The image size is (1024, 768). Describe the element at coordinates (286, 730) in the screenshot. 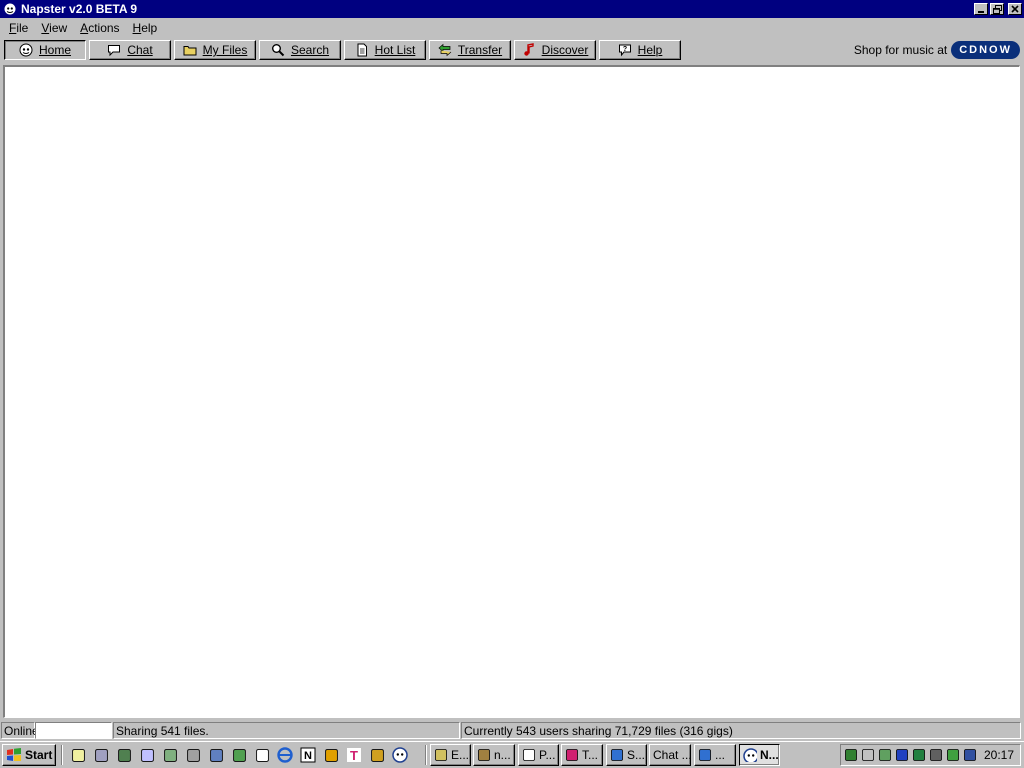

I see `status-sharing: Sharing 541 files.` at that location.